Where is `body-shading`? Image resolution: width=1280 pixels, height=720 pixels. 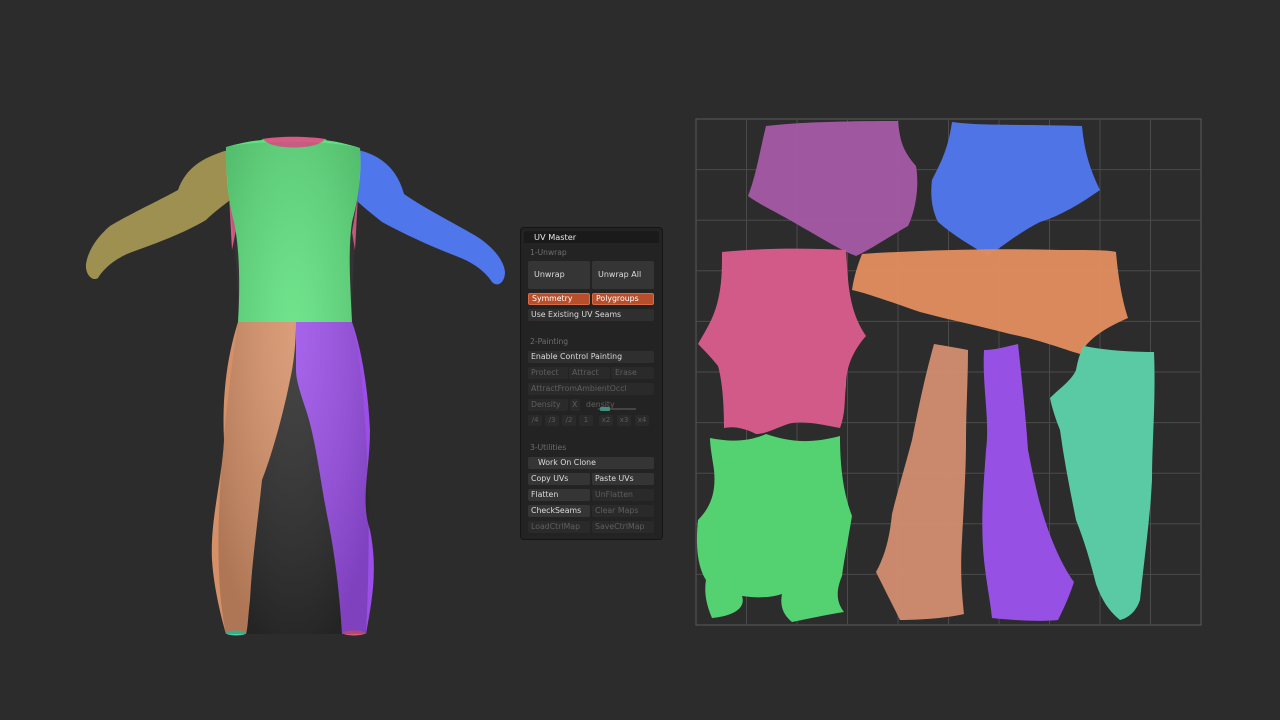
body-shading is located at coordinates (293, 387).